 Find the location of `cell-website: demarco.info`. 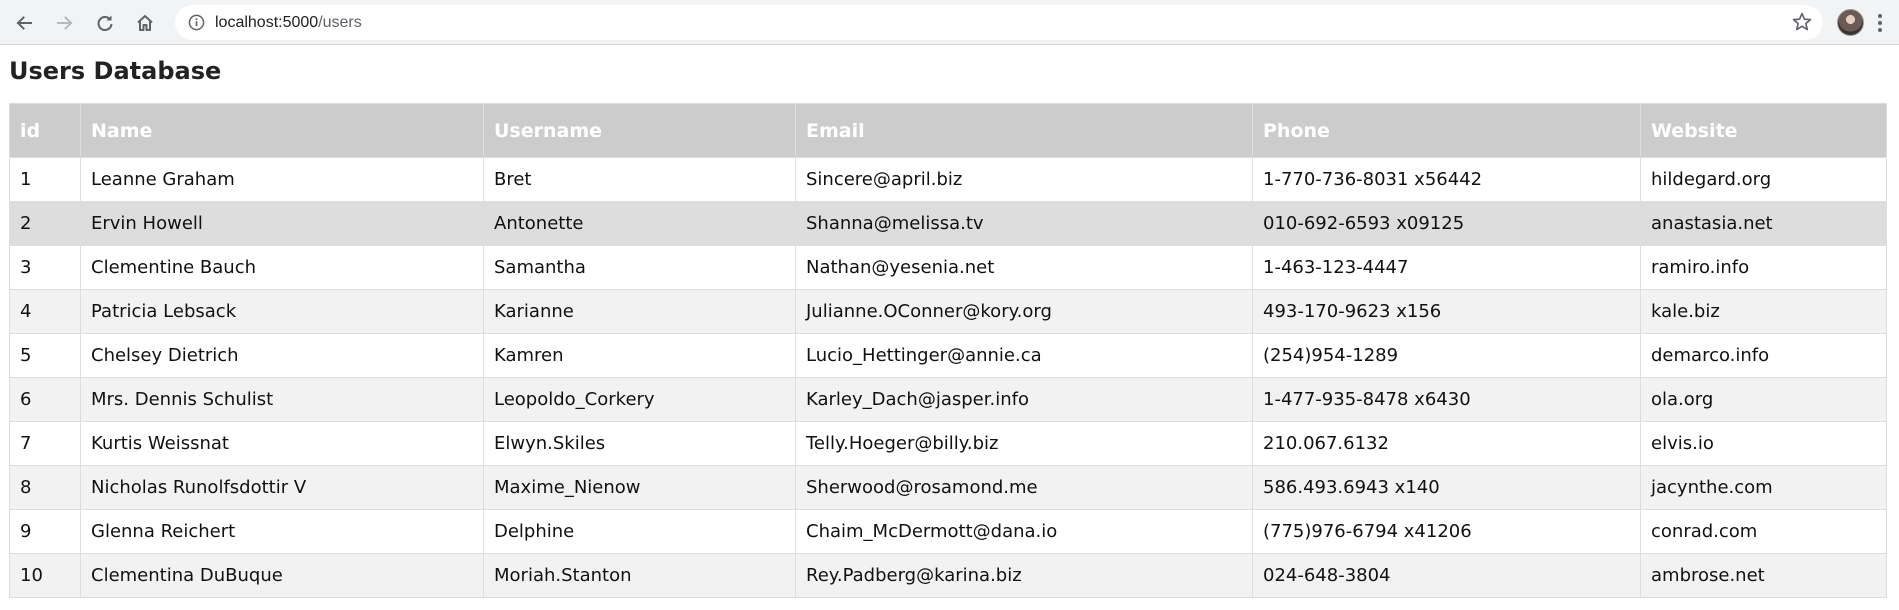

cell-website: demarco.info is located at coordinates (1763, 355).